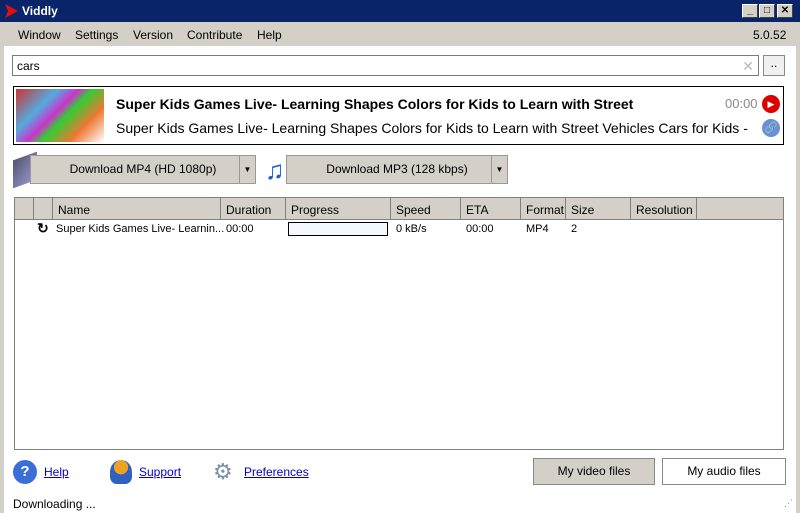  Describe the element at coordinates (56, 472) in the screenshot. I see `help-link: Help` at that location.